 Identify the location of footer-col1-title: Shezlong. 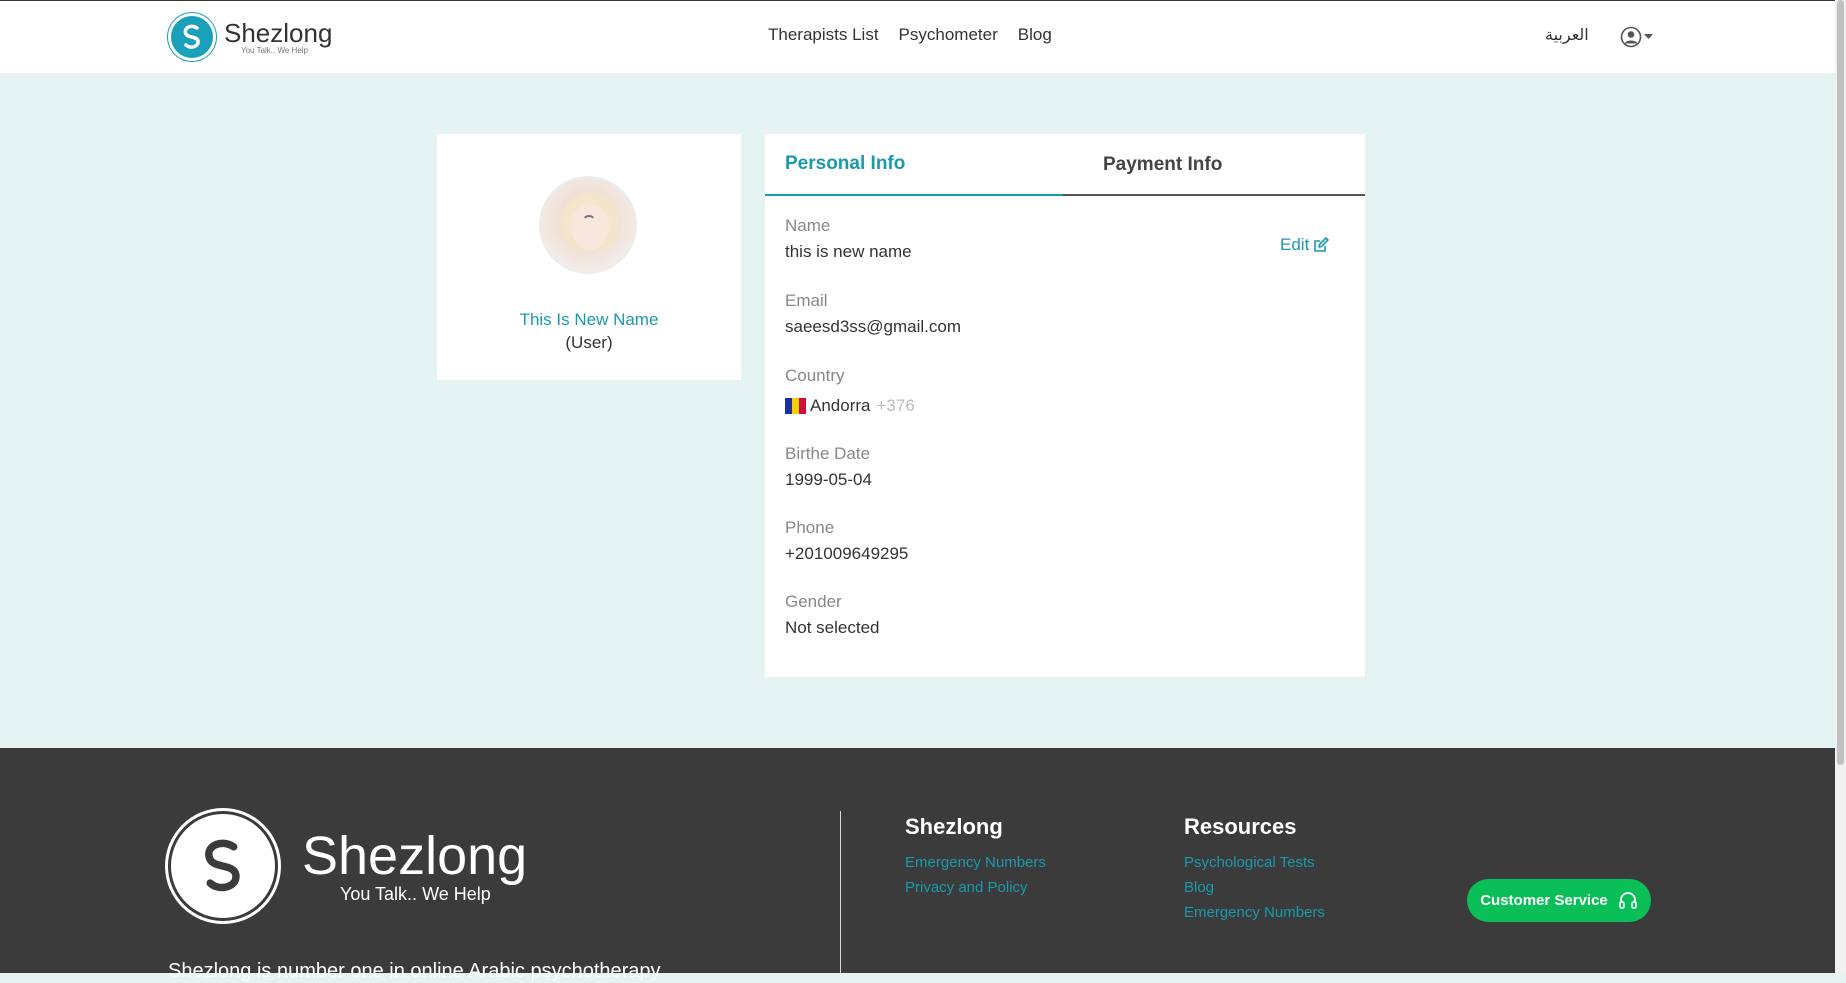
(954, 826).